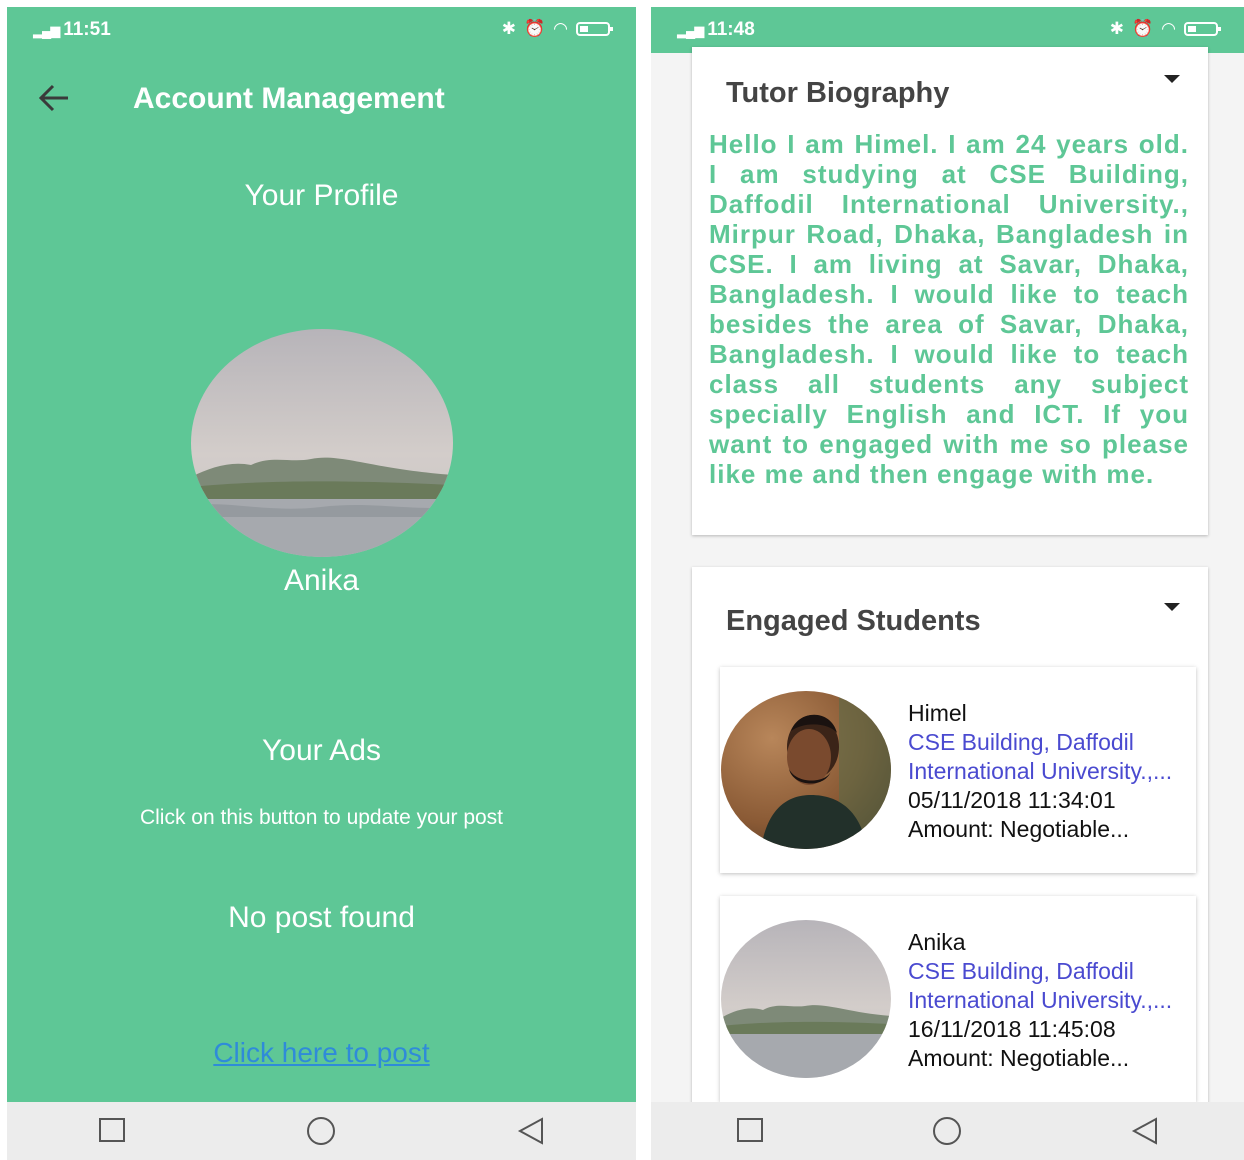 The height and width of the screenshot is (1160, 1244). What do you see at coordinates (289, 98) in the screenshot?
I see `toolbar-title: Account Management` at bounding box center [289, 98].